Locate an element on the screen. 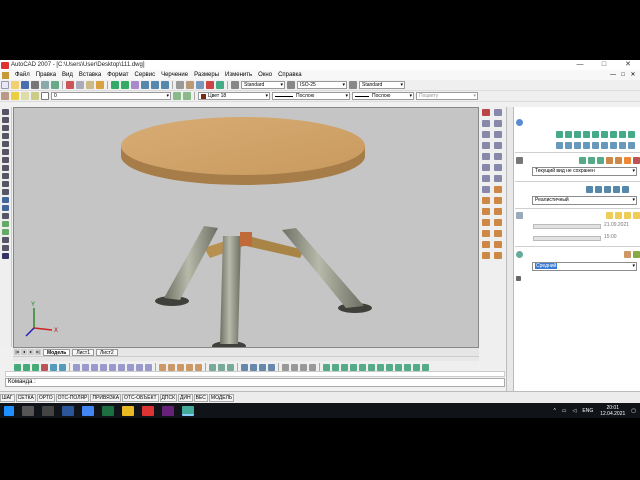 Image resolution: width=640 pixels, height=480 pixels. rotate-icon is located at coordinates (486, 145).